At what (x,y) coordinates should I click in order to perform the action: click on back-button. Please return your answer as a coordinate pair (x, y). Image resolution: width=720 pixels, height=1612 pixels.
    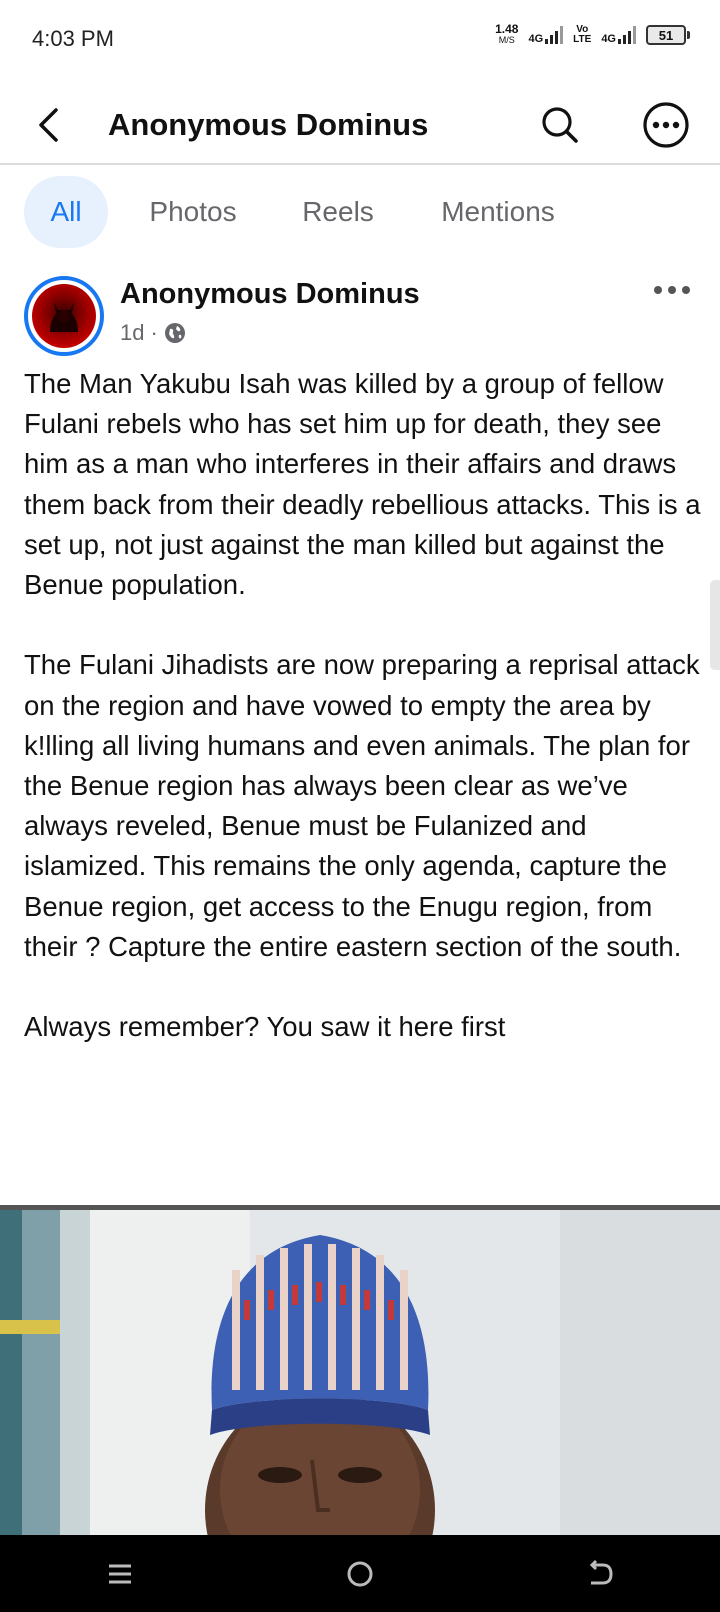
    Looking at the image, I should click on (48, 125).